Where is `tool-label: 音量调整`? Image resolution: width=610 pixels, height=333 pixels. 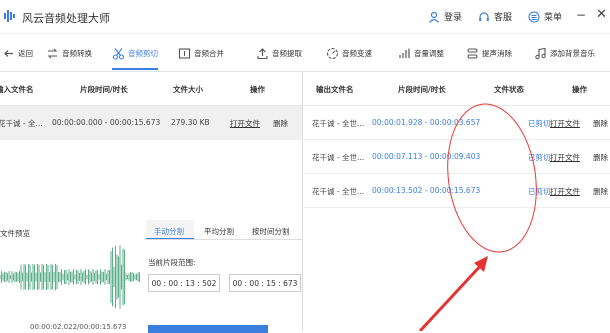
tool-label: 音量调整 is located at coordinates (429, 53).